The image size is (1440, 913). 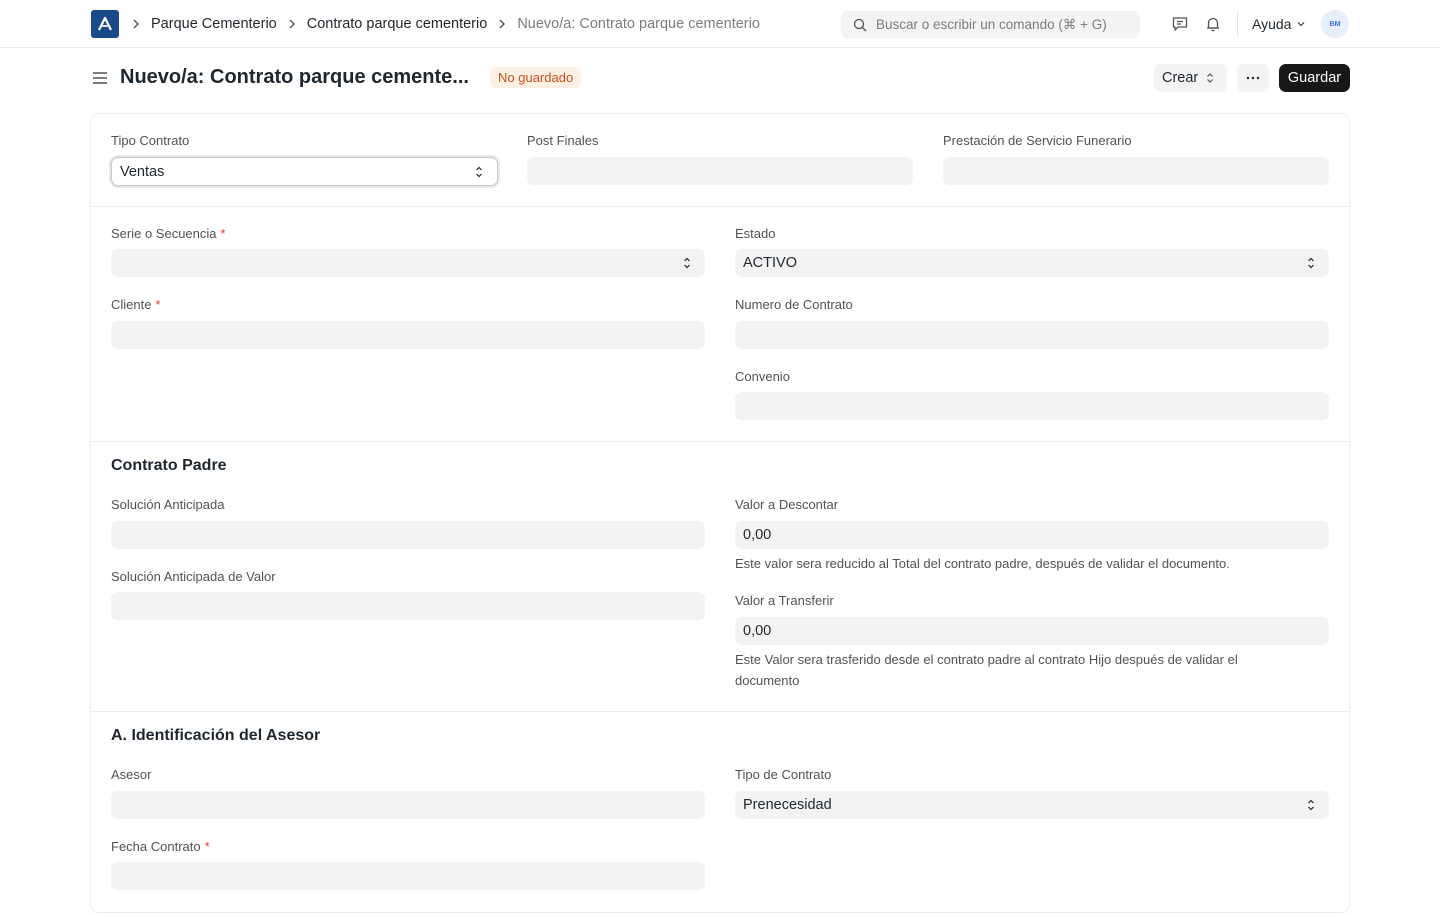 What do you see at coordinates (1032, 805) in the screenshot?
I see `tipo-de-contrato-select: Prenecesidad` at bounding box center [1032, 805].